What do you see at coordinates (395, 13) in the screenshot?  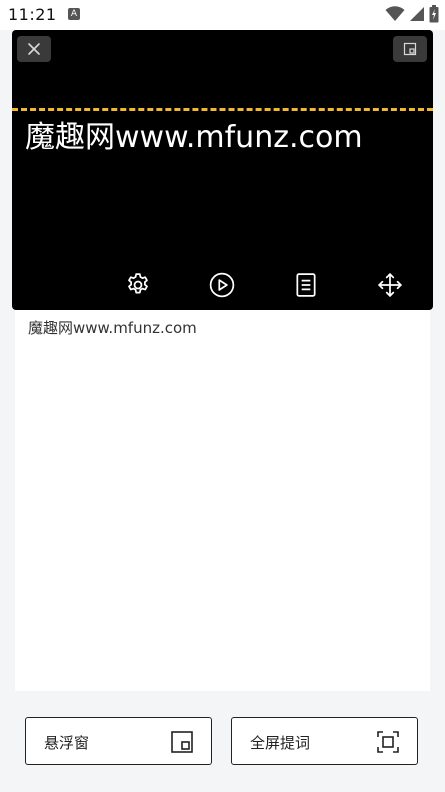 I see `wifi-icon` at bounding box center [395, 13].